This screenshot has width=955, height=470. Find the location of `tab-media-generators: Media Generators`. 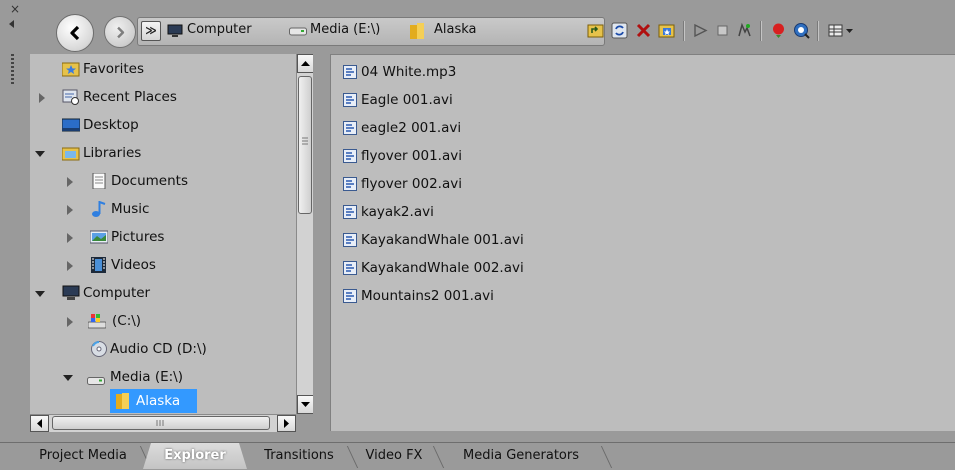

tab-media-generators: Media Generators is located at coordinates (525, 456).